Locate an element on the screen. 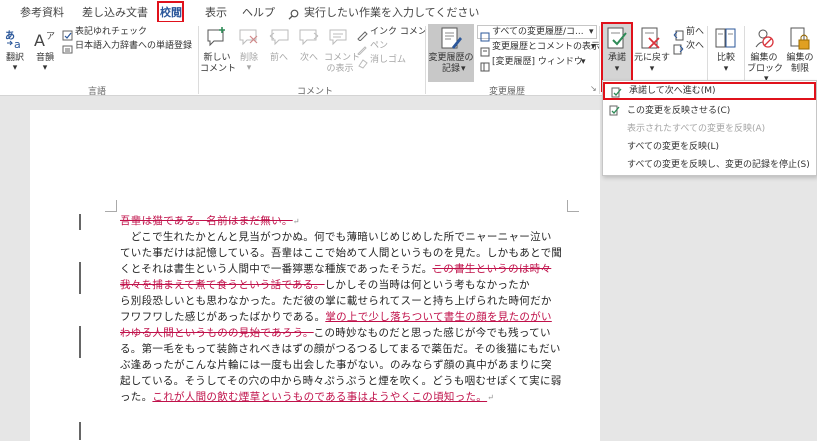 The width and height of the screenshot is (817, 441). body-text: この時妙なものだと思った感じが今でも残ってい is located at coordinates (432, 333).